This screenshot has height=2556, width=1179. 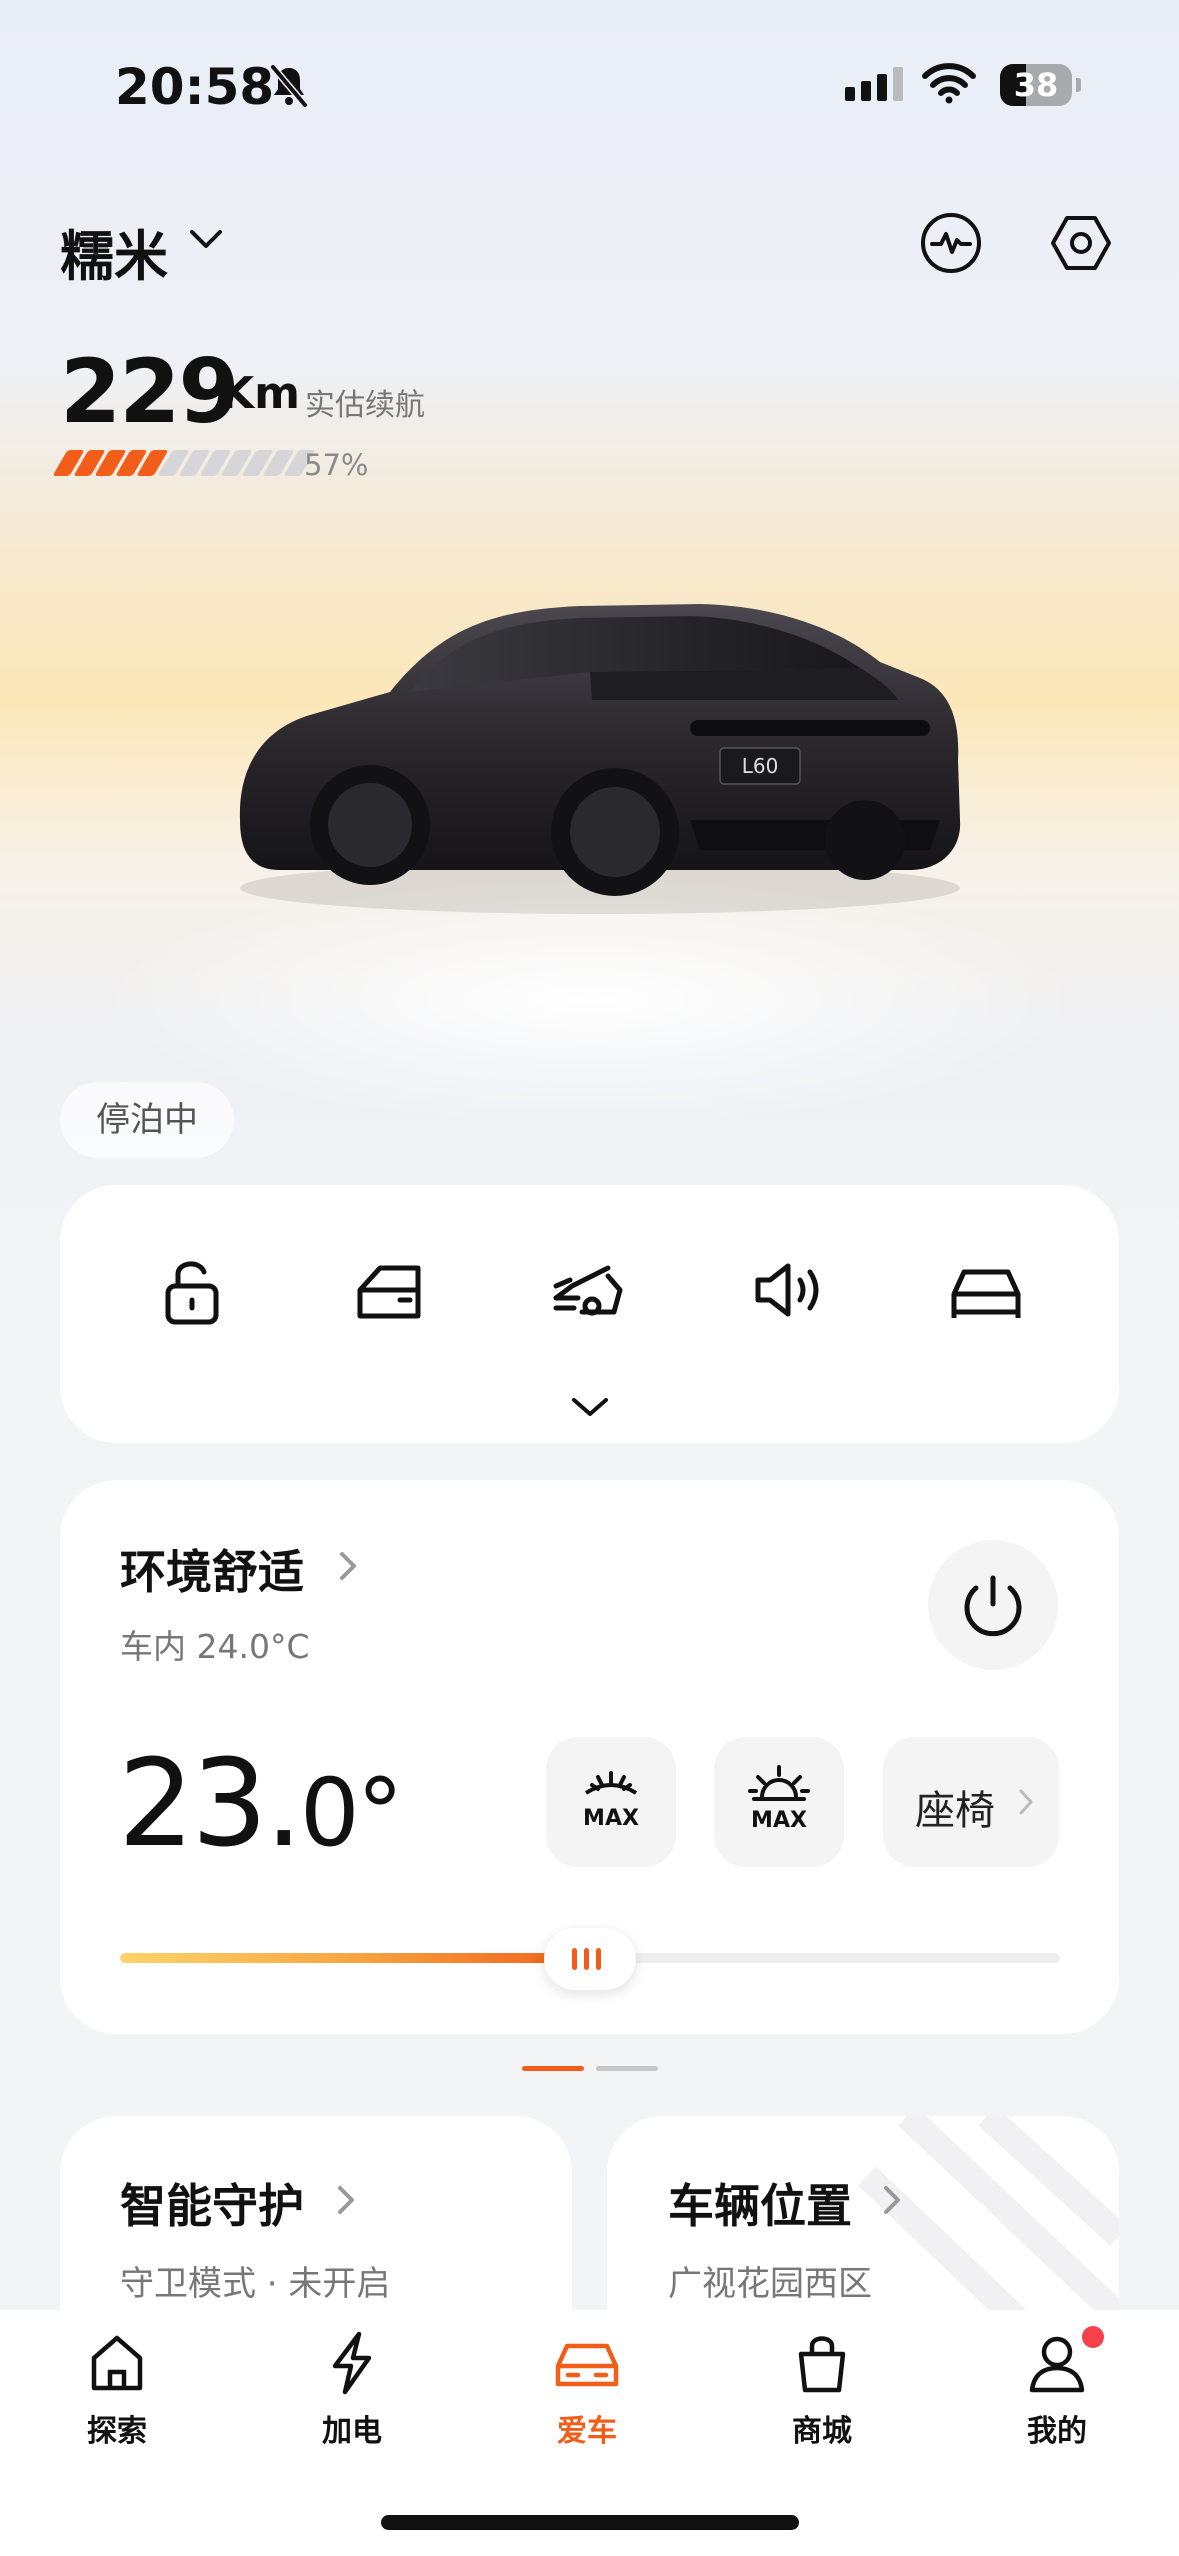 I want to click on battery-level-text: 38, so click(x=1036, y=85).